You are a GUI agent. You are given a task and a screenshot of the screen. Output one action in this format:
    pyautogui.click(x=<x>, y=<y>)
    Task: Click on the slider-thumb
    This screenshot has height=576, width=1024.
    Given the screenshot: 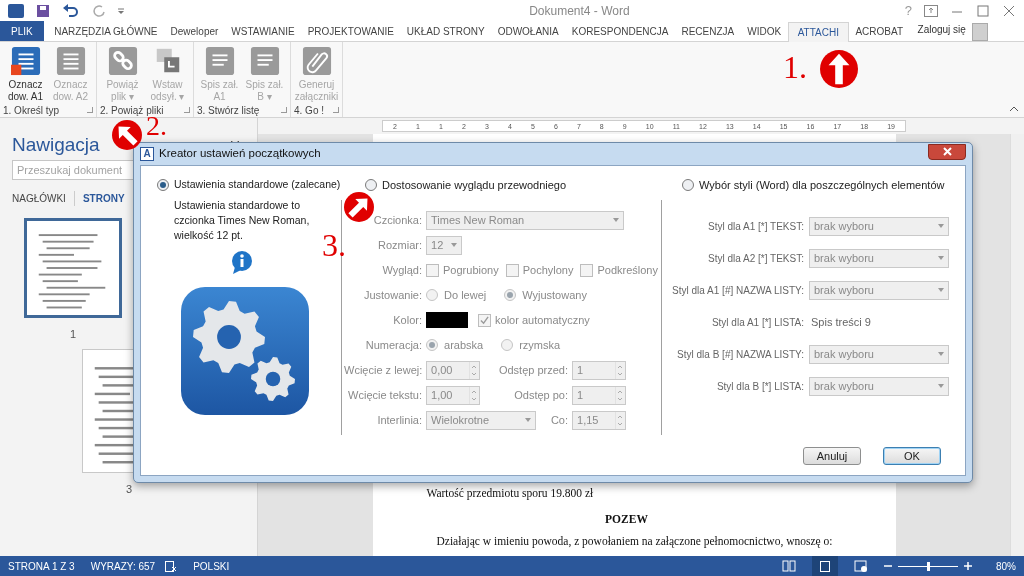 What is the action you would take?
    pyautogui.click(x=928, y=566)
    